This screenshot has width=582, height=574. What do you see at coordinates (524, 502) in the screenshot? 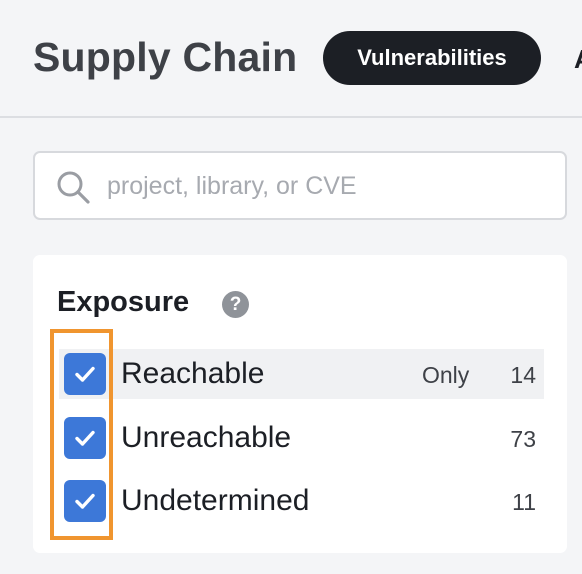
I see `undetermined-count: 11` at bounding box center [524, 502].